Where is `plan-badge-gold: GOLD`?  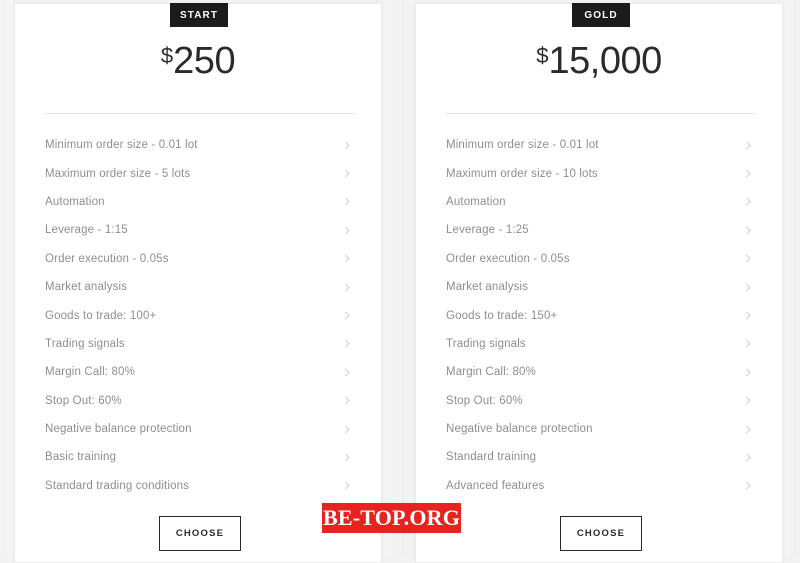 plan-badge-gold: GOLD is located at coordinates (601, 15).